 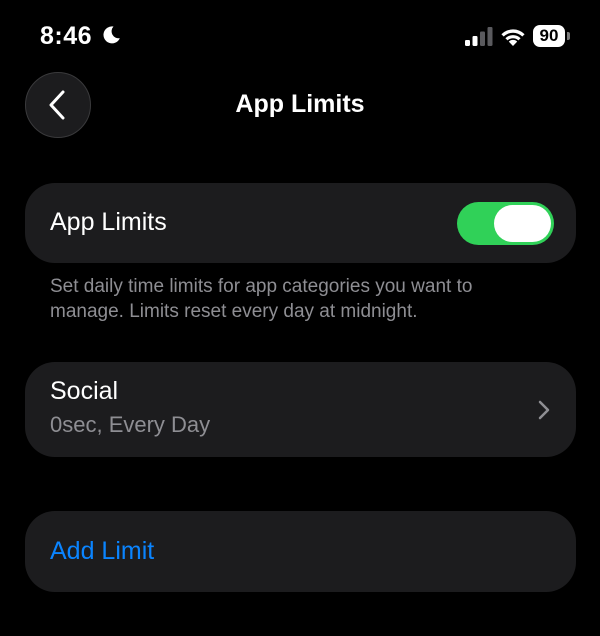 I want to click on app-limits-toggle-switch, so click(x=505, y=223).